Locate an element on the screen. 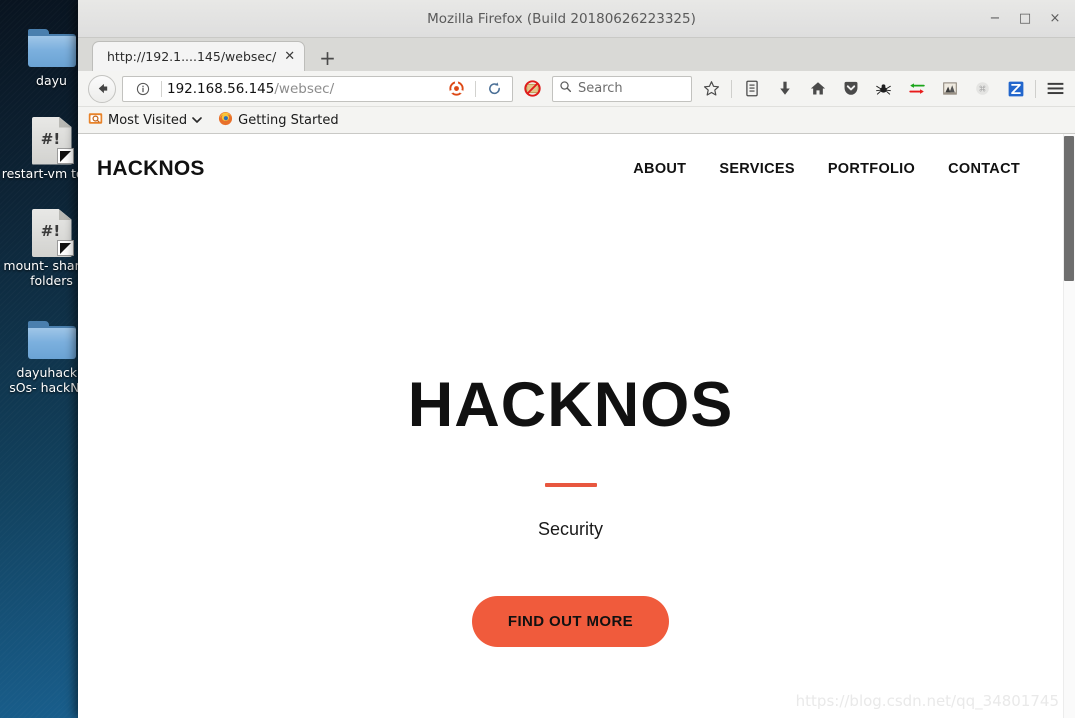  window-title: Mozilla Firefox (Build 20180626223325) is located at coordinates (561, 18).